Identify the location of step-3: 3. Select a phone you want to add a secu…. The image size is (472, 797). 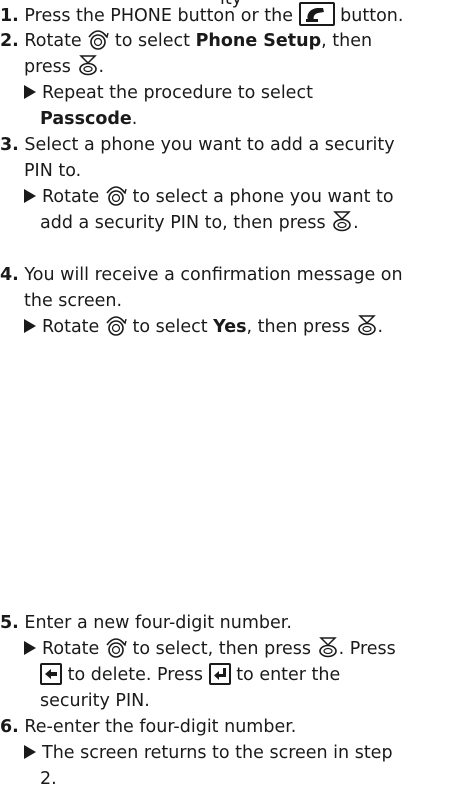
(197, 145).